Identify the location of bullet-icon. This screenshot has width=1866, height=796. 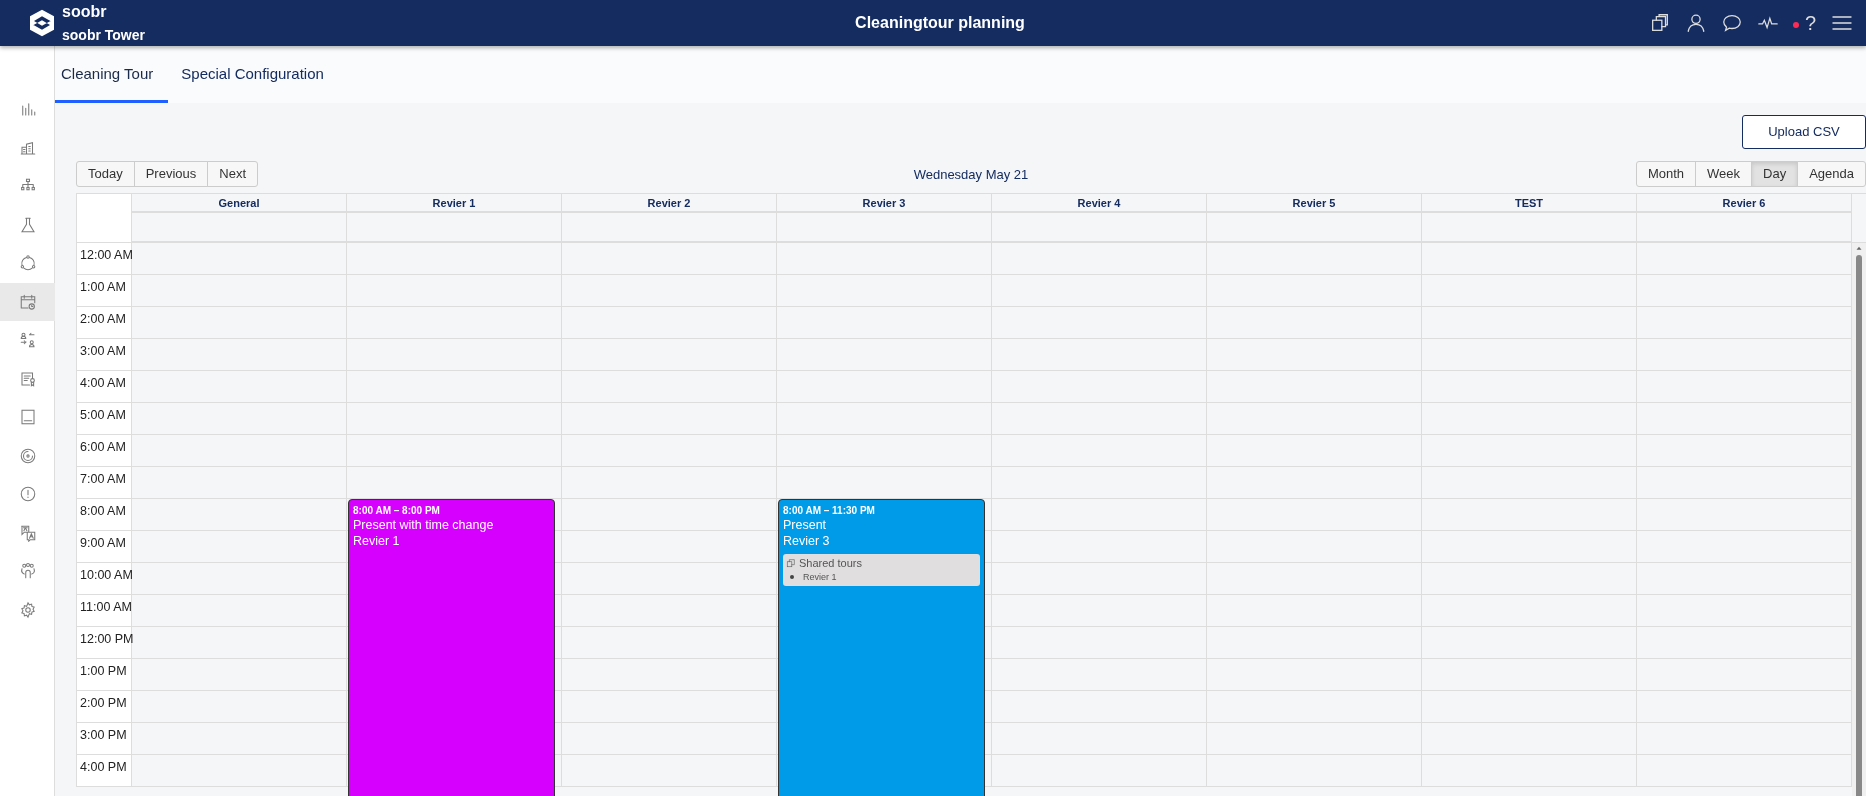
(792, 577).